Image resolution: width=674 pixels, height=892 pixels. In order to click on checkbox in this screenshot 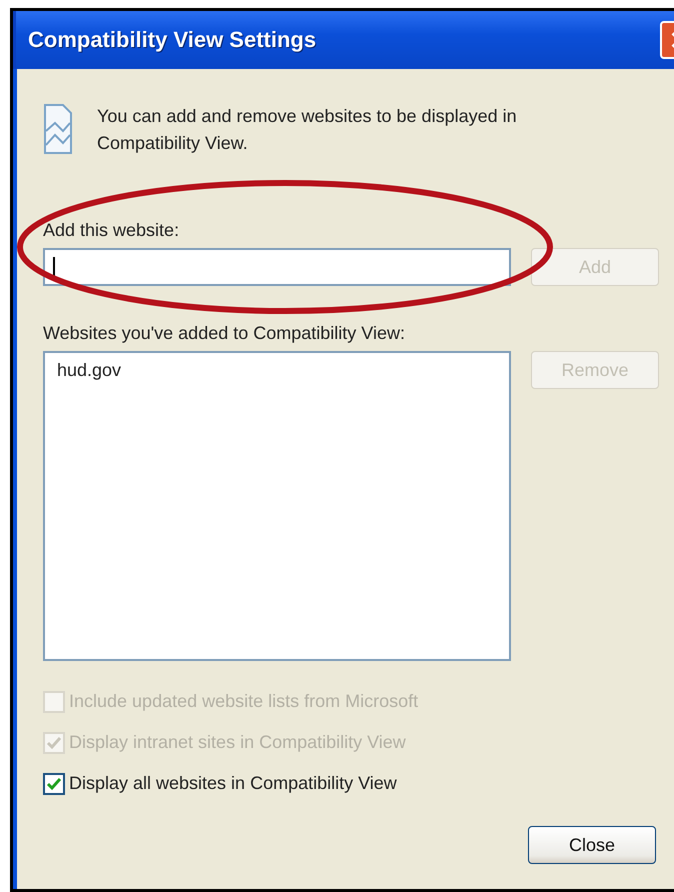, I will do `click(54, 783)`.